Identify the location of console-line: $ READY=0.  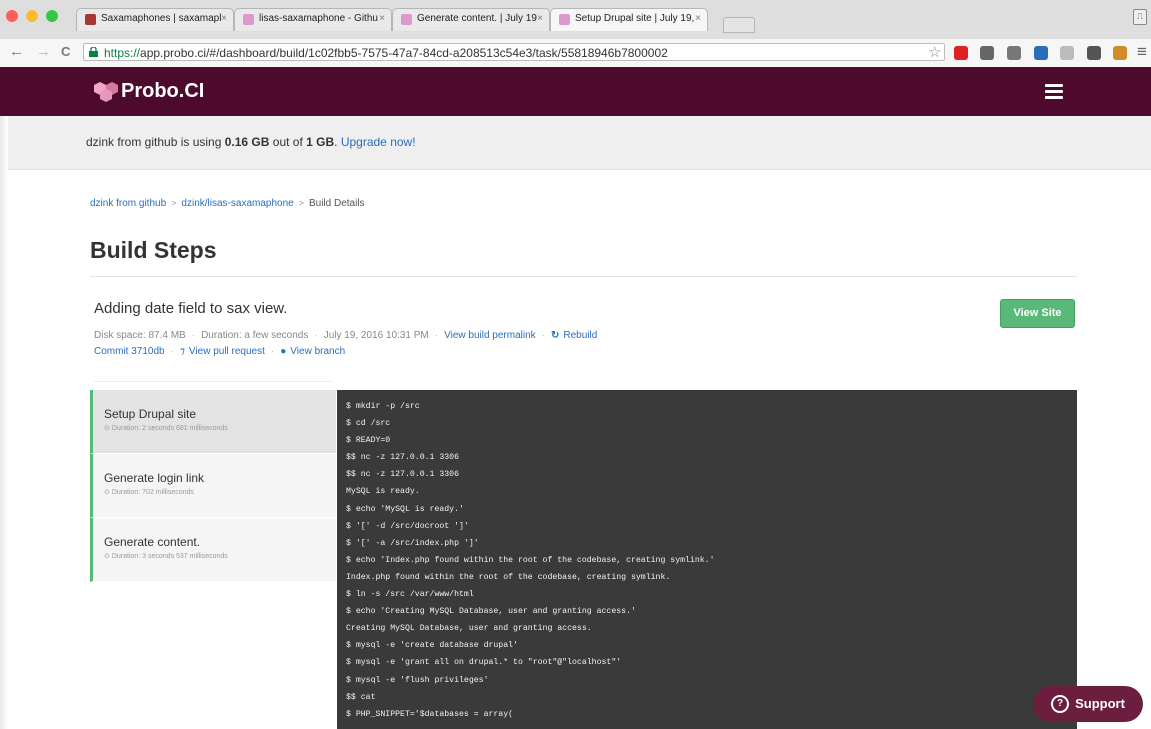
(368, 441).